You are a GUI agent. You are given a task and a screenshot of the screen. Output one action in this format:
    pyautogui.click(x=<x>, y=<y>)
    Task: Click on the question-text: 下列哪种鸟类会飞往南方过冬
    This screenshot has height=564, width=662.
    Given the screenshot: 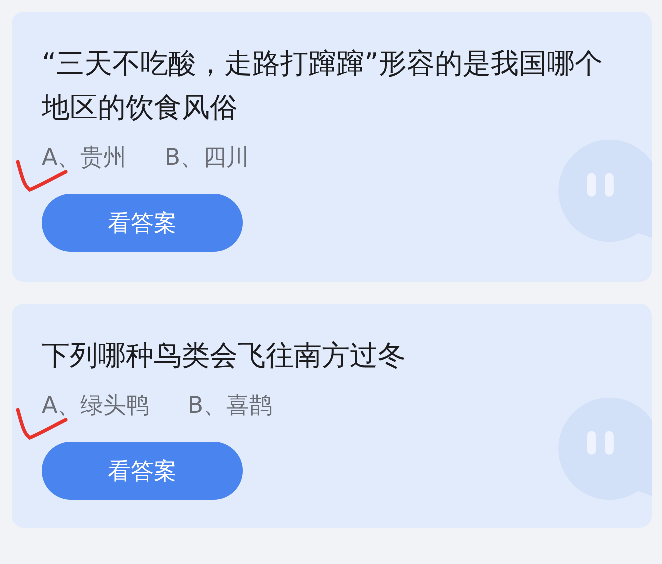 What is the action you would take?
    pyautogui.click(x=224, y=356)
    